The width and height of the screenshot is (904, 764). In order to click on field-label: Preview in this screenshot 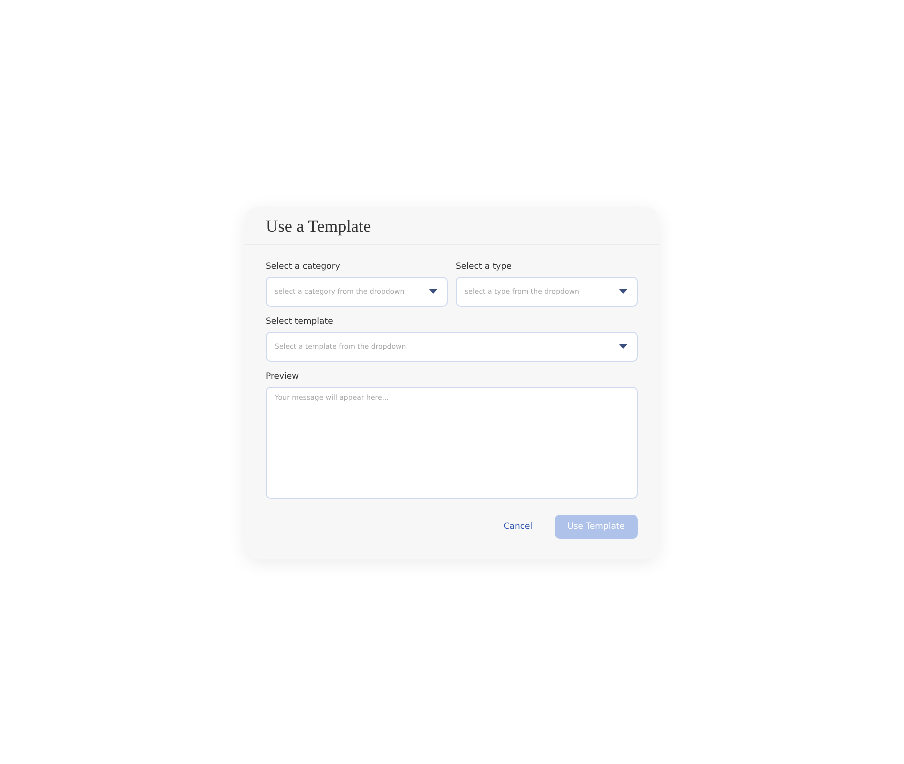, I will do `click(283, 377)`.